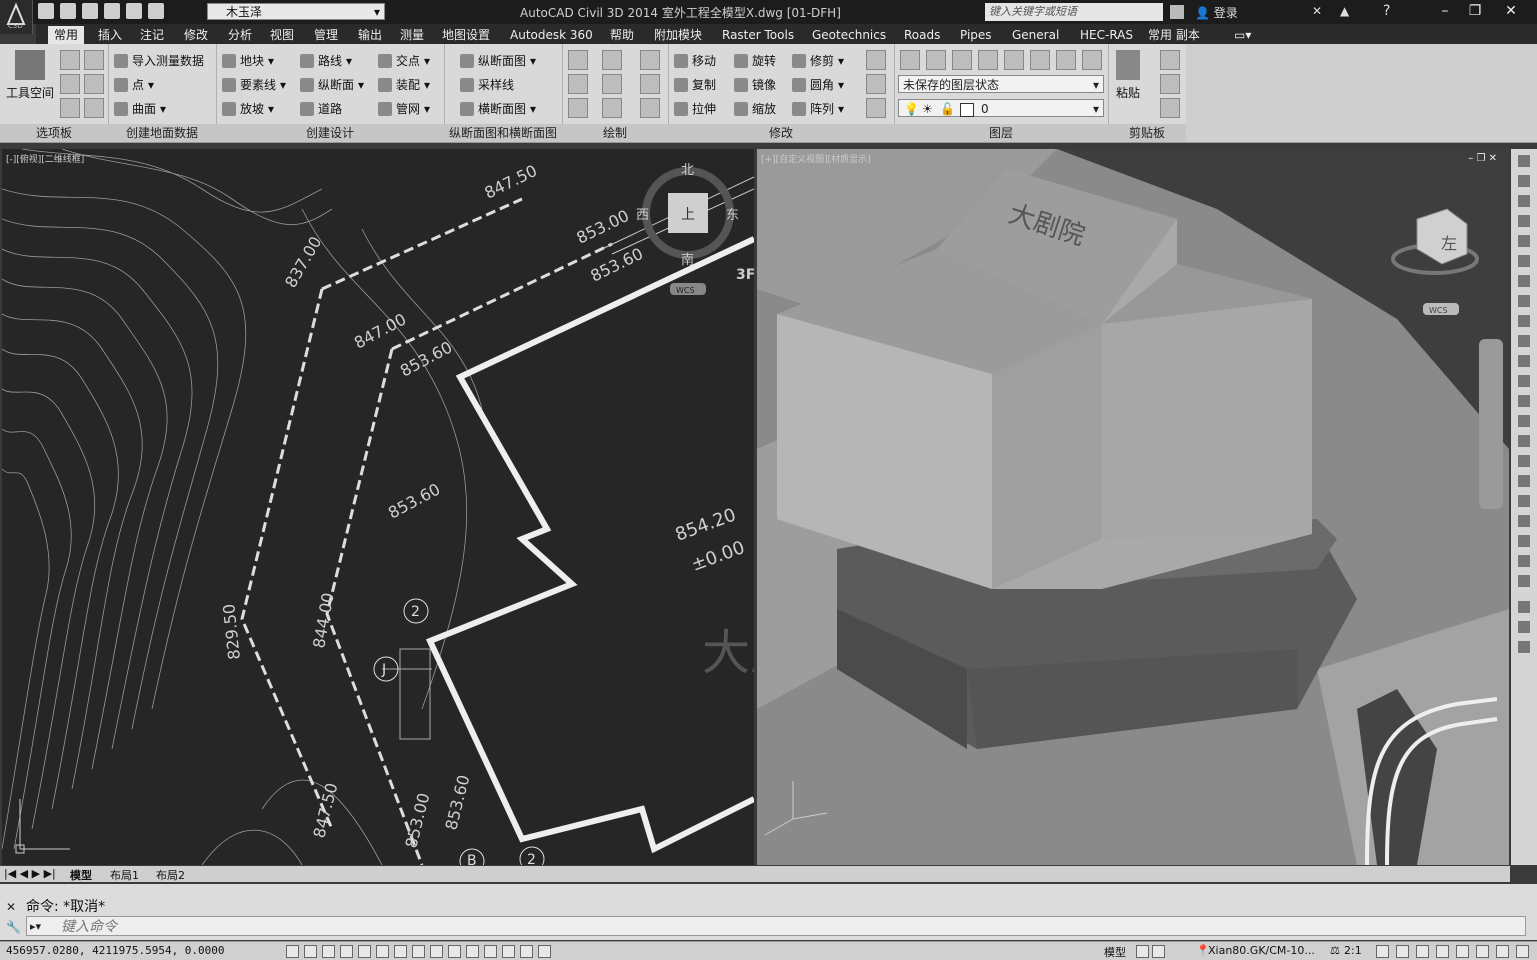 This screenshot has width=1537, height=960. What do you see at coordinates (615, 133) in the screenshot?
I see `panel-title-draw: 绘制` at bounding box center [615, 133].